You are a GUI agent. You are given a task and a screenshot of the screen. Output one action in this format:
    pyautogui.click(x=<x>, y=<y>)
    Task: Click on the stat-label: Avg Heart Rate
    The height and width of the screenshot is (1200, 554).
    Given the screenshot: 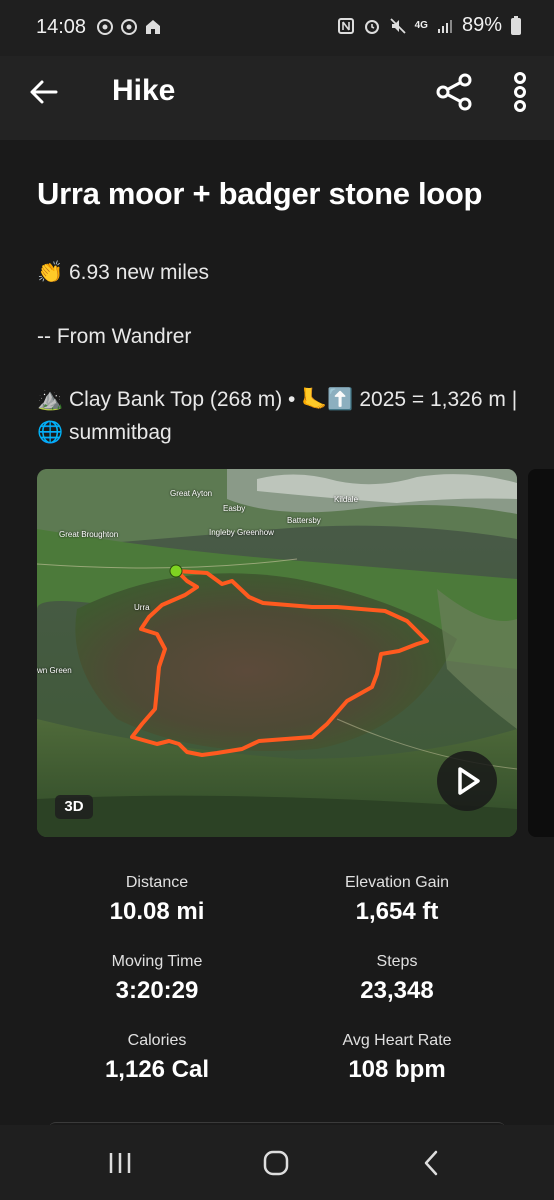 What is the action you would take?
    pyautogui.click(x=397, y=1040)
    